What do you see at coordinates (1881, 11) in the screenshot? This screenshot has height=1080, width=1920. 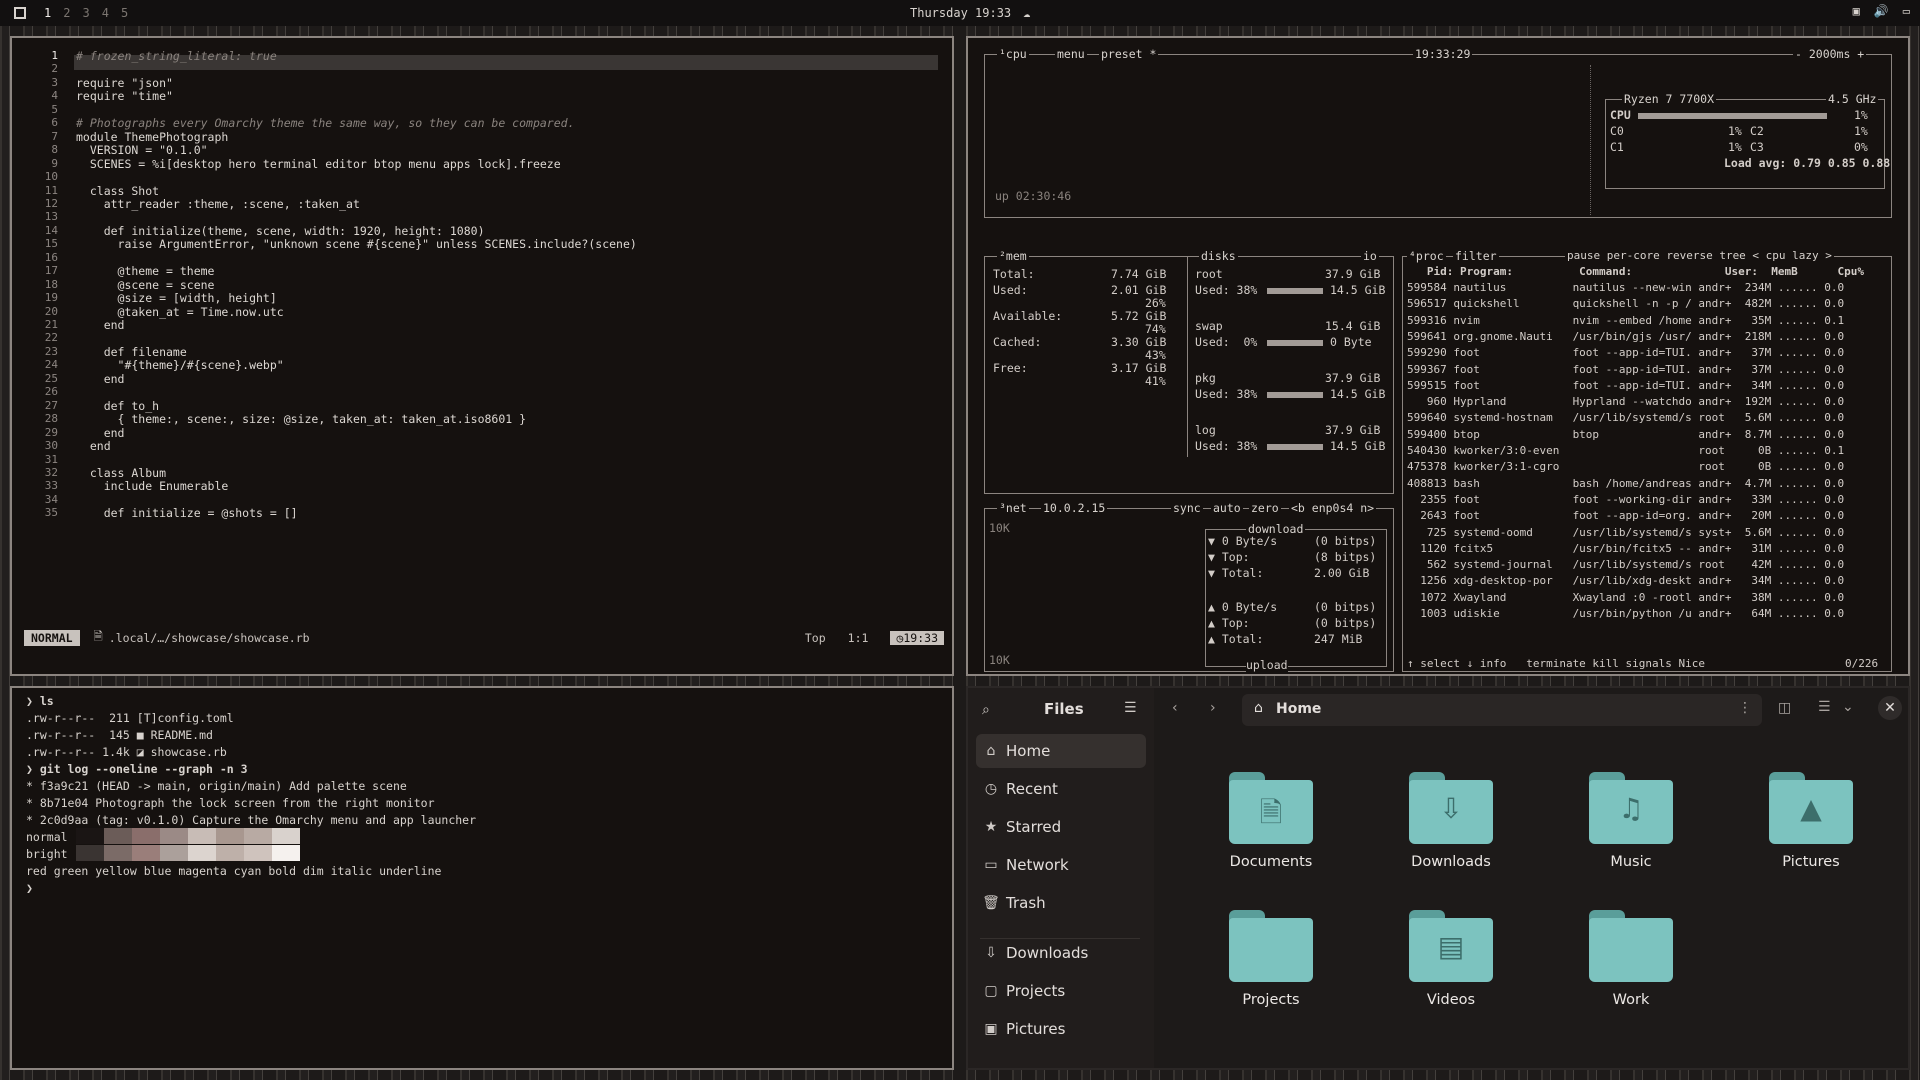 I see `volume-icon: 🔊` at bounding box center [1881, 11].